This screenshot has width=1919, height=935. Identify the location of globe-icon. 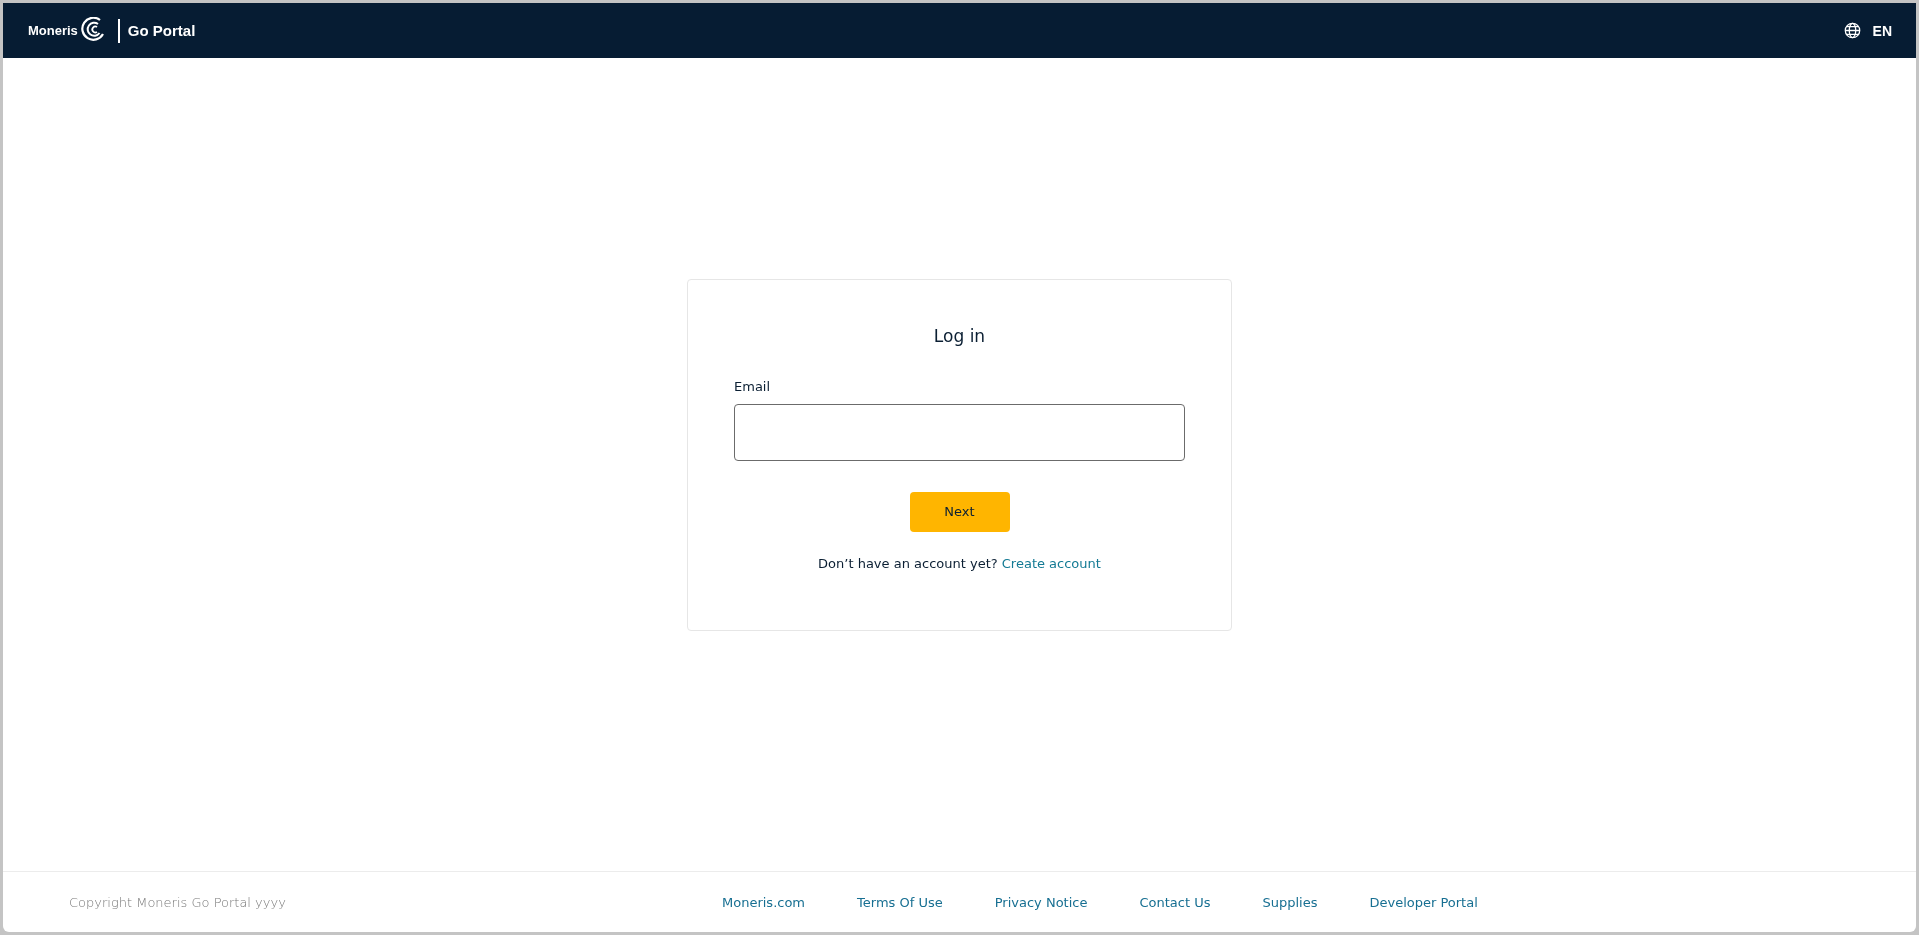
(1852, 30).